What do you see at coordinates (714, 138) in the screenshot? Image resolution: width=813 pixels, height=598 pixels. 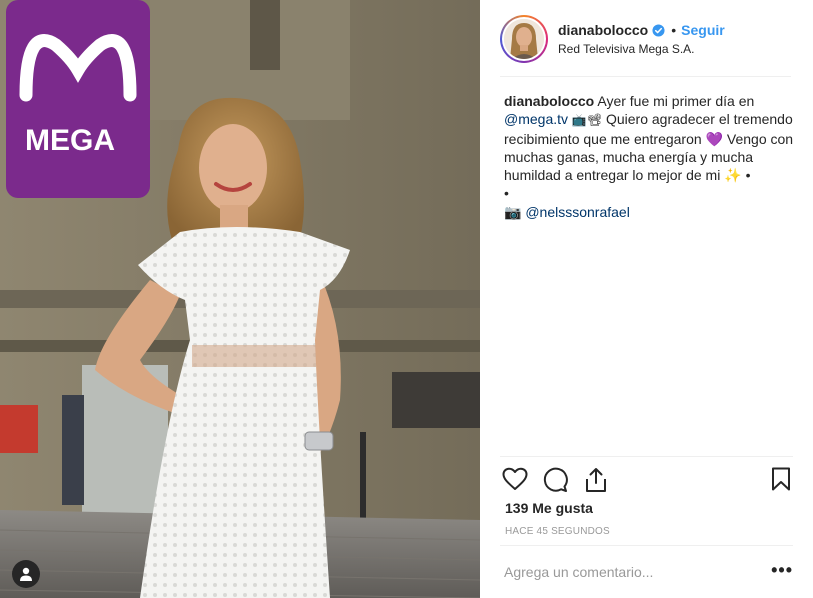 I see `purple-heart-emoji: 💜` at bounding box center [714, 138].